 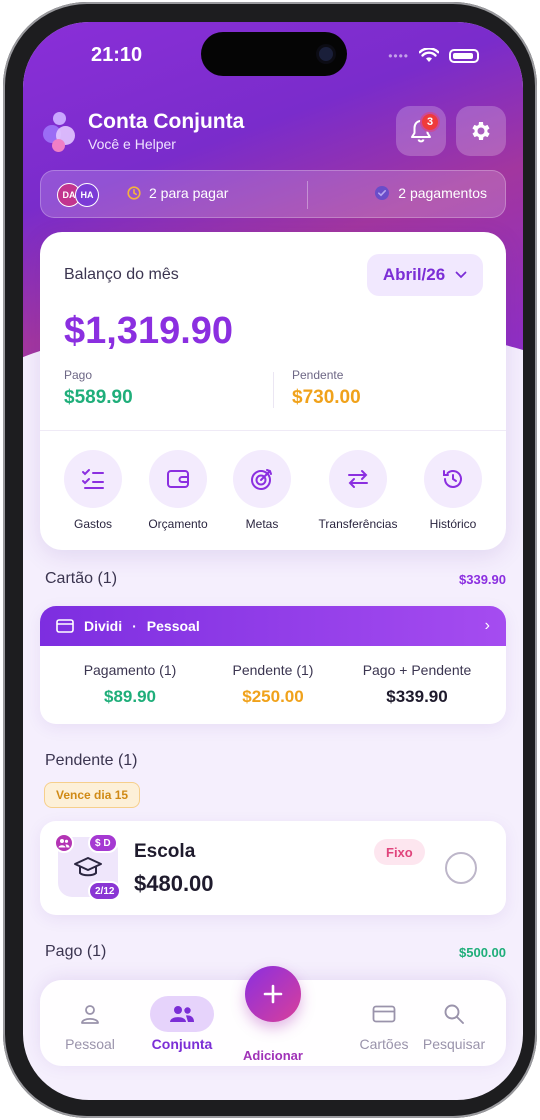 What do you see at coordinates (262, 524) in the screenshot?
I see `action-label: Metas` at bounding box center [262, 524].